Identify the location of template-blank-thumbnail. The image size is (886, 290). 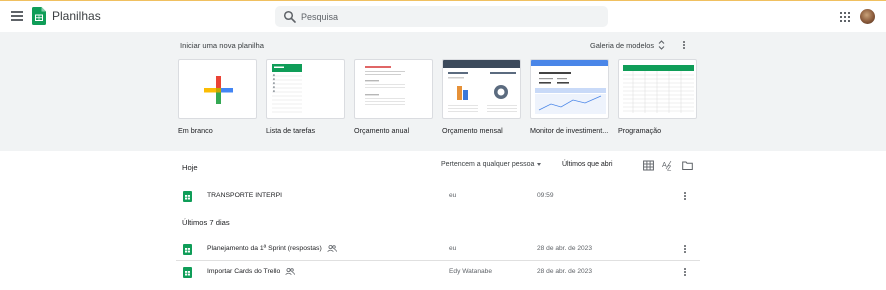
(217, 89).